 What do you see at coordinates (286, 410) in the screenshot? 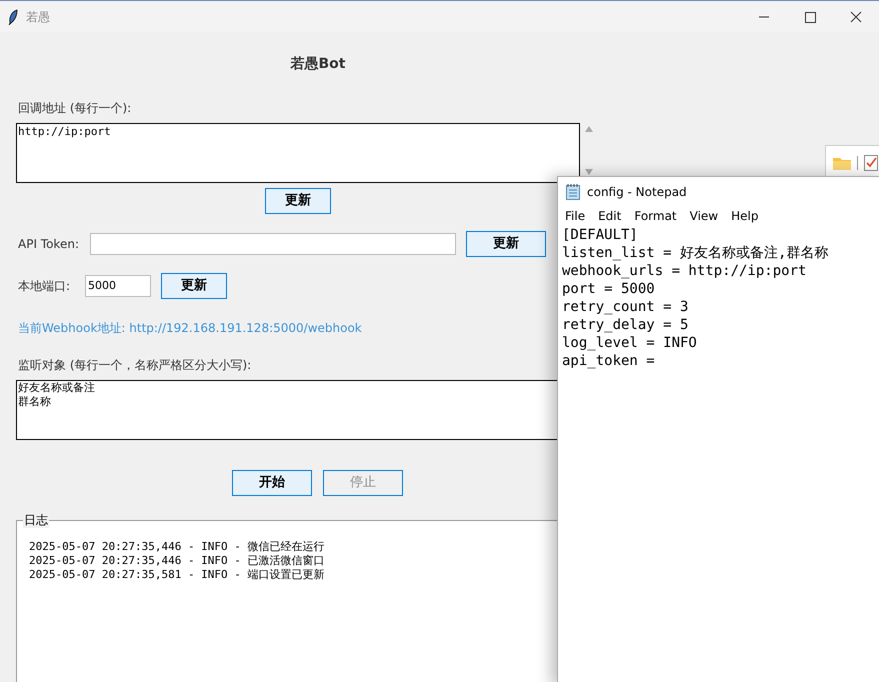
I see `listen-textarea: 好友名称或备注 群名称` at bounding box center [286, 410].